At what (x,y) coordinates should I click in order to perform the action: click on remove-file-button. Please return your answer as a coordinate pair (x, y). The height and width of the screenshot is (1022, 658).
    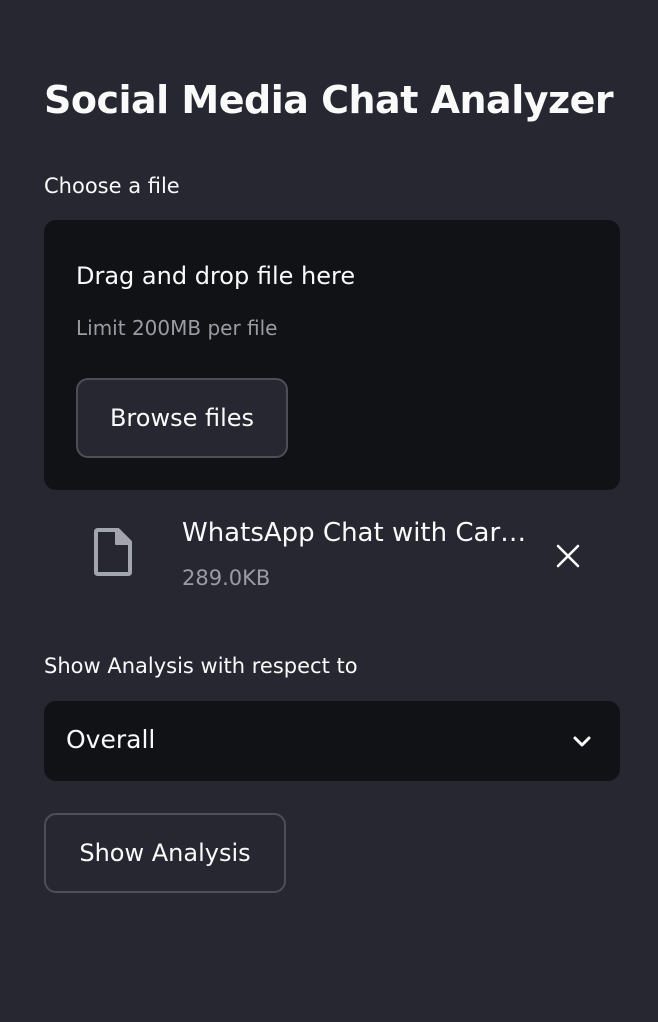
    Looking at the image, I should click on (568, 556).